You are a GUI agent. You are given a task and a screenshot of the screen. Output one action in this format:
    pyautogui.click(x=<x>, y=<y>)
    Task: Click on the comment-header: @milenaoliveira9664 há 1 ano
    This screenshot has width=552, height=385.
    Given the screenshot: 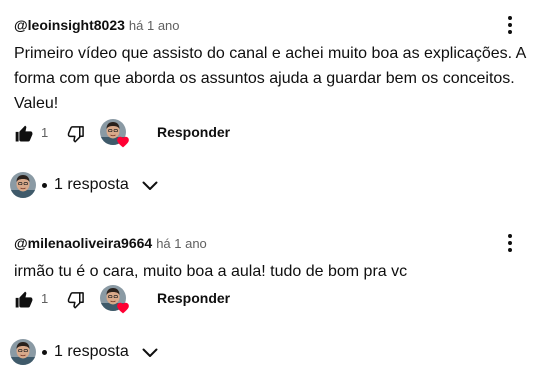 What is the action you would take?
    pyautogui.click(x=110, y=243)
    